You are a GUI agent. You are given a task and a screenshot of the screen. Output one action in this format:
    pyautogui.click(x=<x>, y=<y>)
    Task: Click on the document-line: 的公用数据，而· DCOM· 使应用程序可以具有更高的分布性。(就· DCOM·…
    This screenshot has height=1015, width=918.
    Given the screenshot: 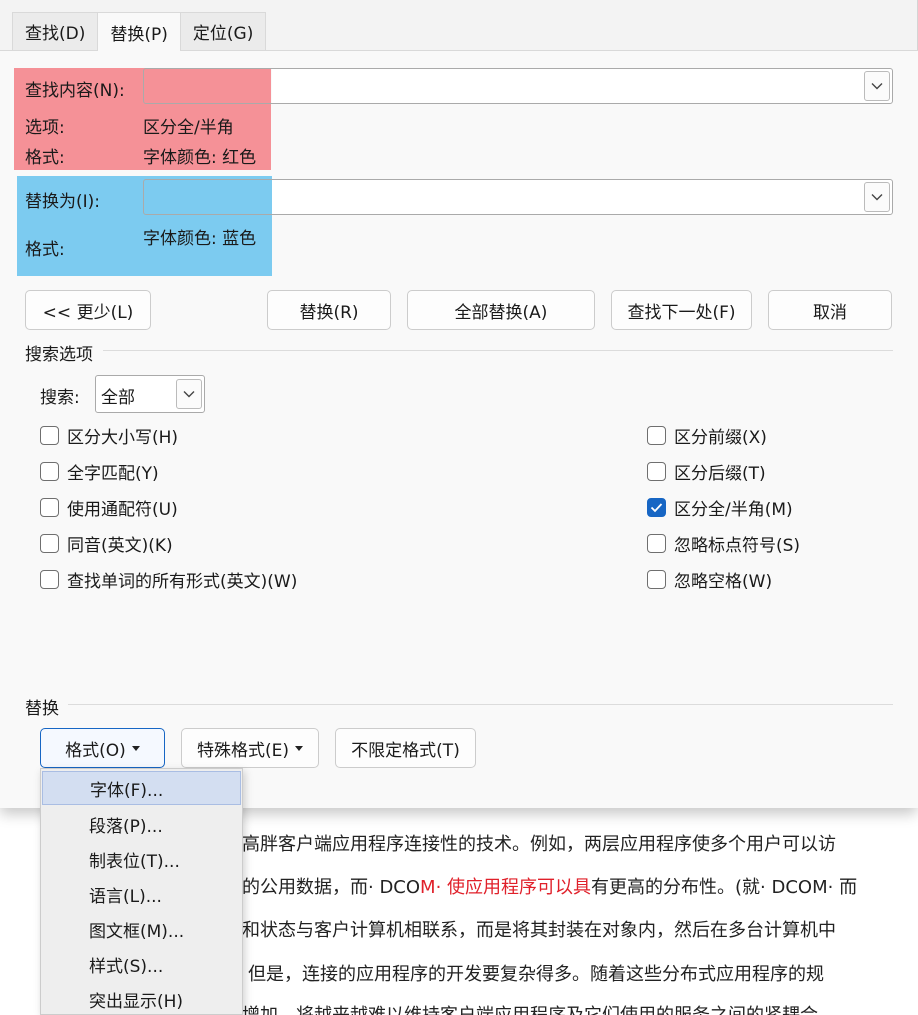 What is the action you would take?
    pyautogui.click(x=550, y=887)
    